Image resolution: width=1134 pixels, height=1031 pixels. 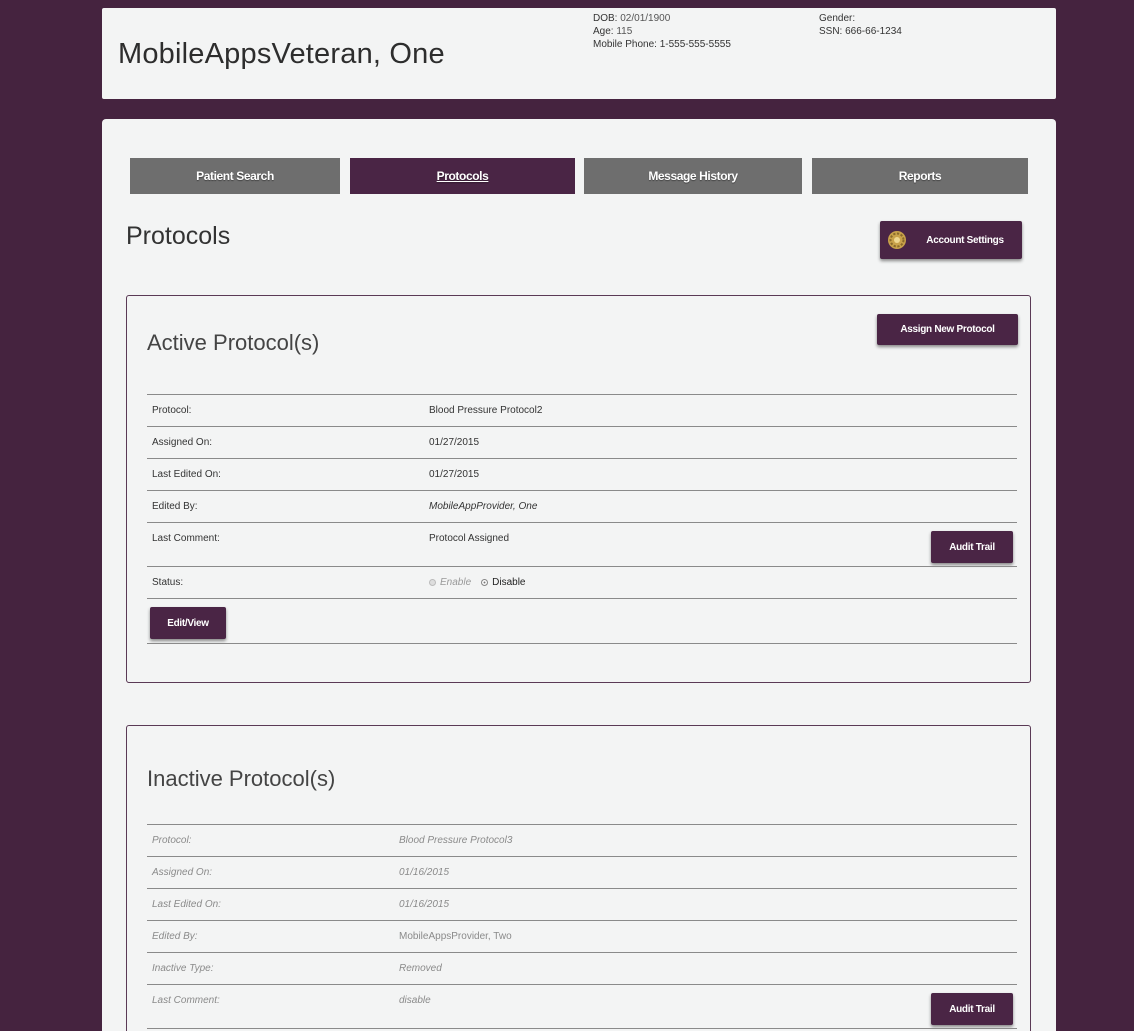 I want to click on inactive-protocols-title: Inactive Protocol(s), so click(x=241, y=778).